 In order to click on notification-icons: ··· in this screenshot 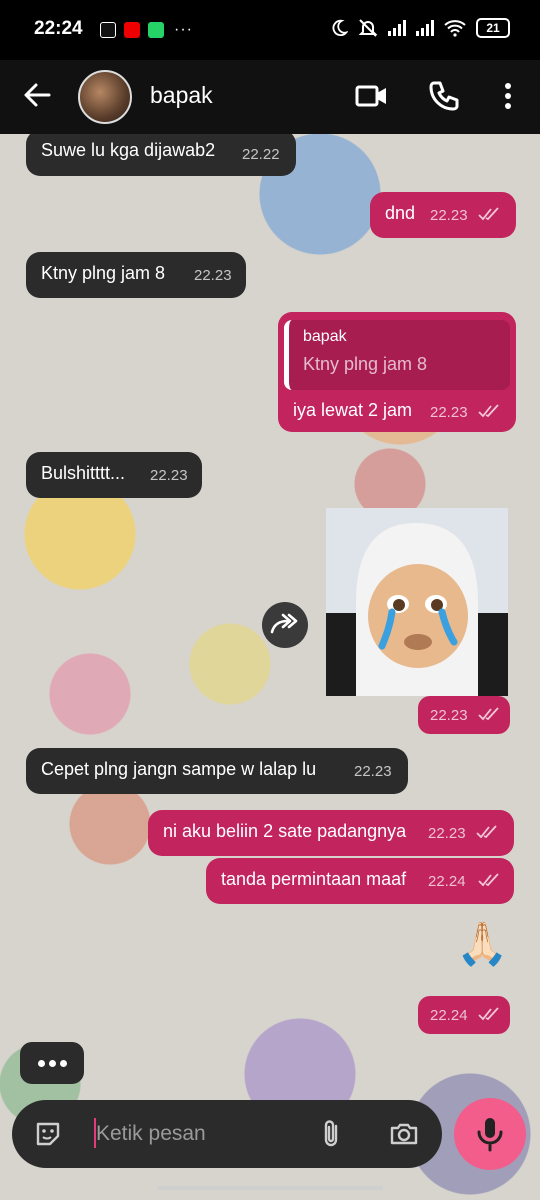, I will do `click(146, 30)`.